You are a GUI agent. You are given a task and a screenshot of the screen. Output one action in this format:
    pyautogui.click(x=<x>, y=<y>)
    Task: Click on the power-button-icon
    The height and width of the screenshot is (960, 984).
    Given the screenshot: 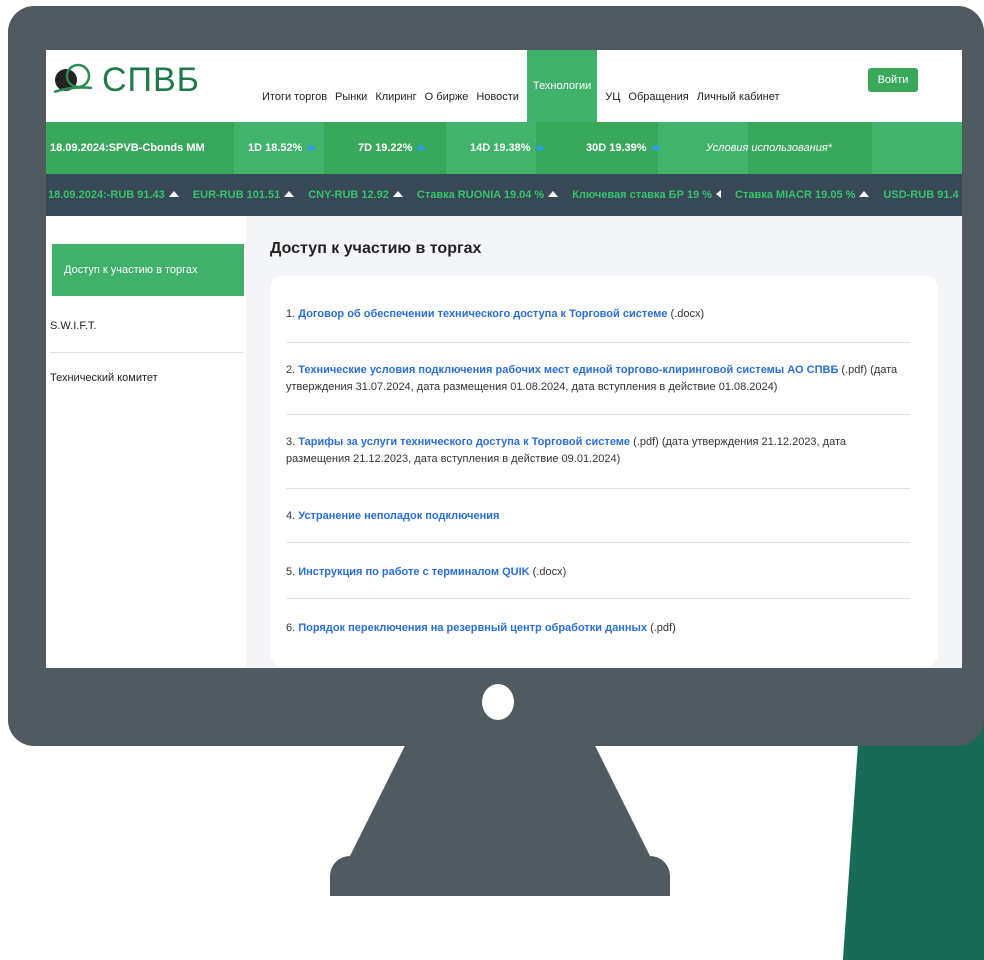 What is the action you would take?
    pyautogui.click(x=498, y=702)
    